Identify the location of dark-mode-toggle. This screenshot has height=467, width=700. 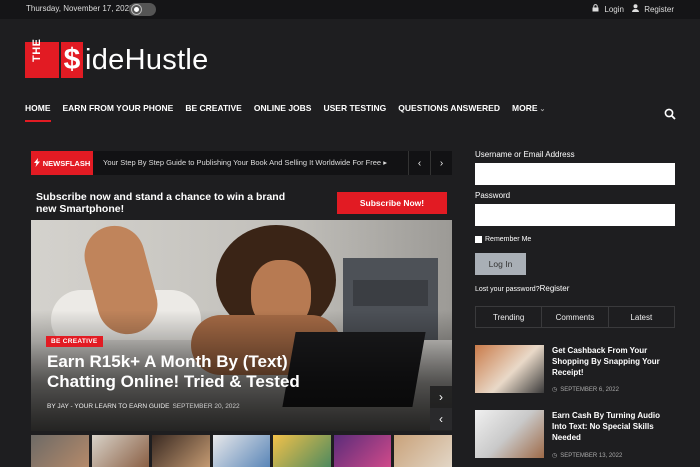
(142, 9).